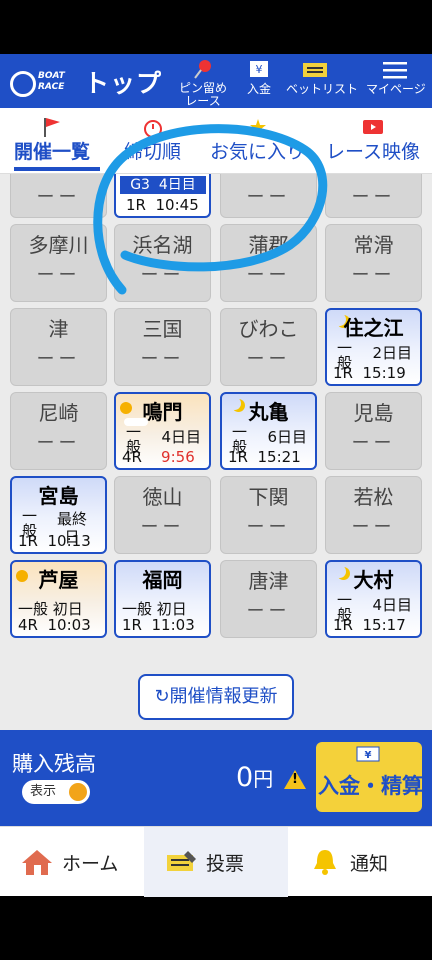 This screenshot has width=432, height=960. What do you see at coordinates (396, 82) in the screenshot?
I see `my-page-button: マイページ` at bounding box center [396, 82].